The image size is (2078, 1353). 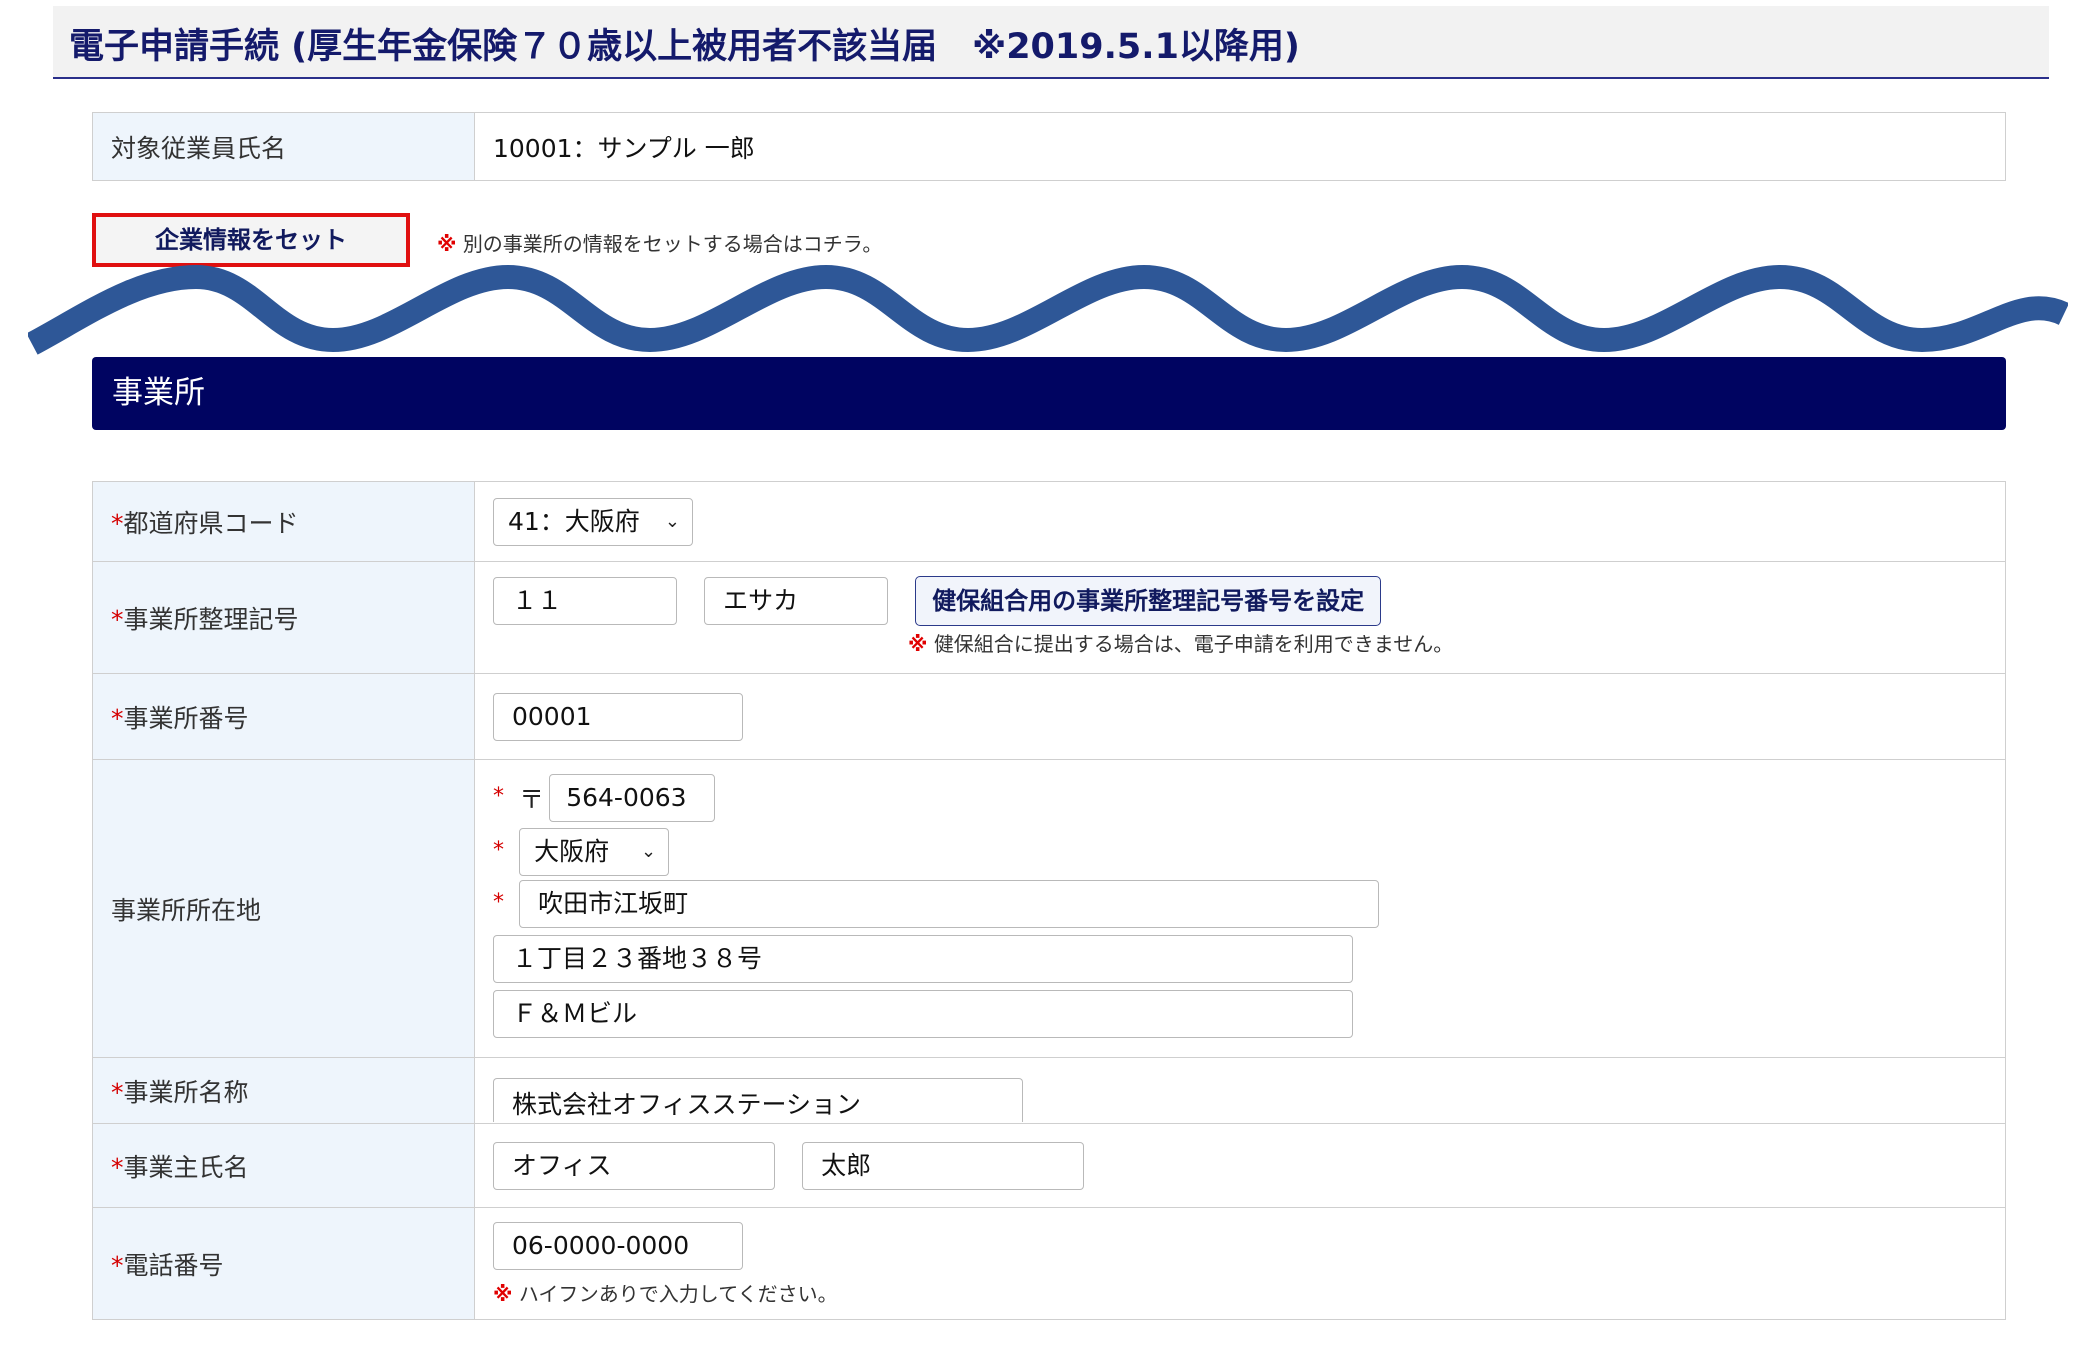 What do you see at coordinates (574, 521) in the screenshot?
I see `prefecture-code-selected: 41：大阪府` at bounding box center [574, 521].